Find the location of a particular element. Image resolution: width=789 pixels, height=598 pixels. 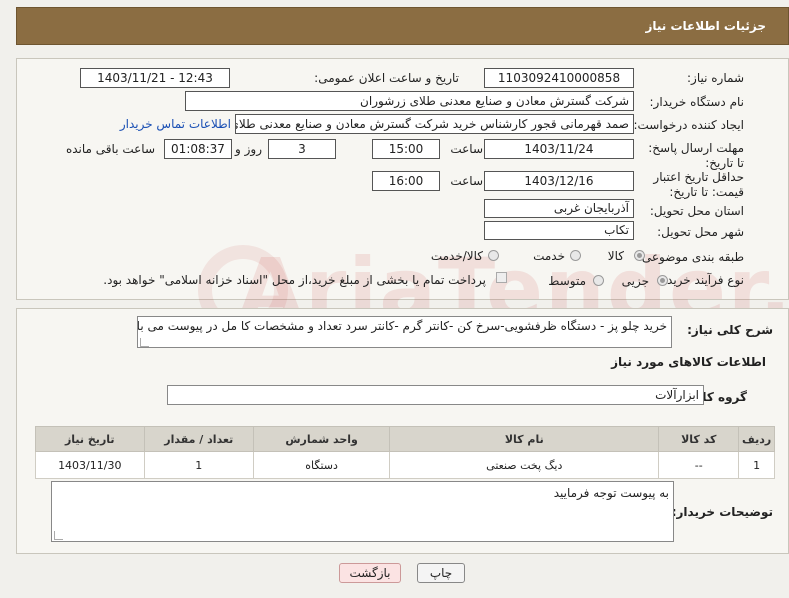

validity-label: حداقل تاریخ اعتبار قیمت: تا تاریخ: is located at coordinates (698, 184).